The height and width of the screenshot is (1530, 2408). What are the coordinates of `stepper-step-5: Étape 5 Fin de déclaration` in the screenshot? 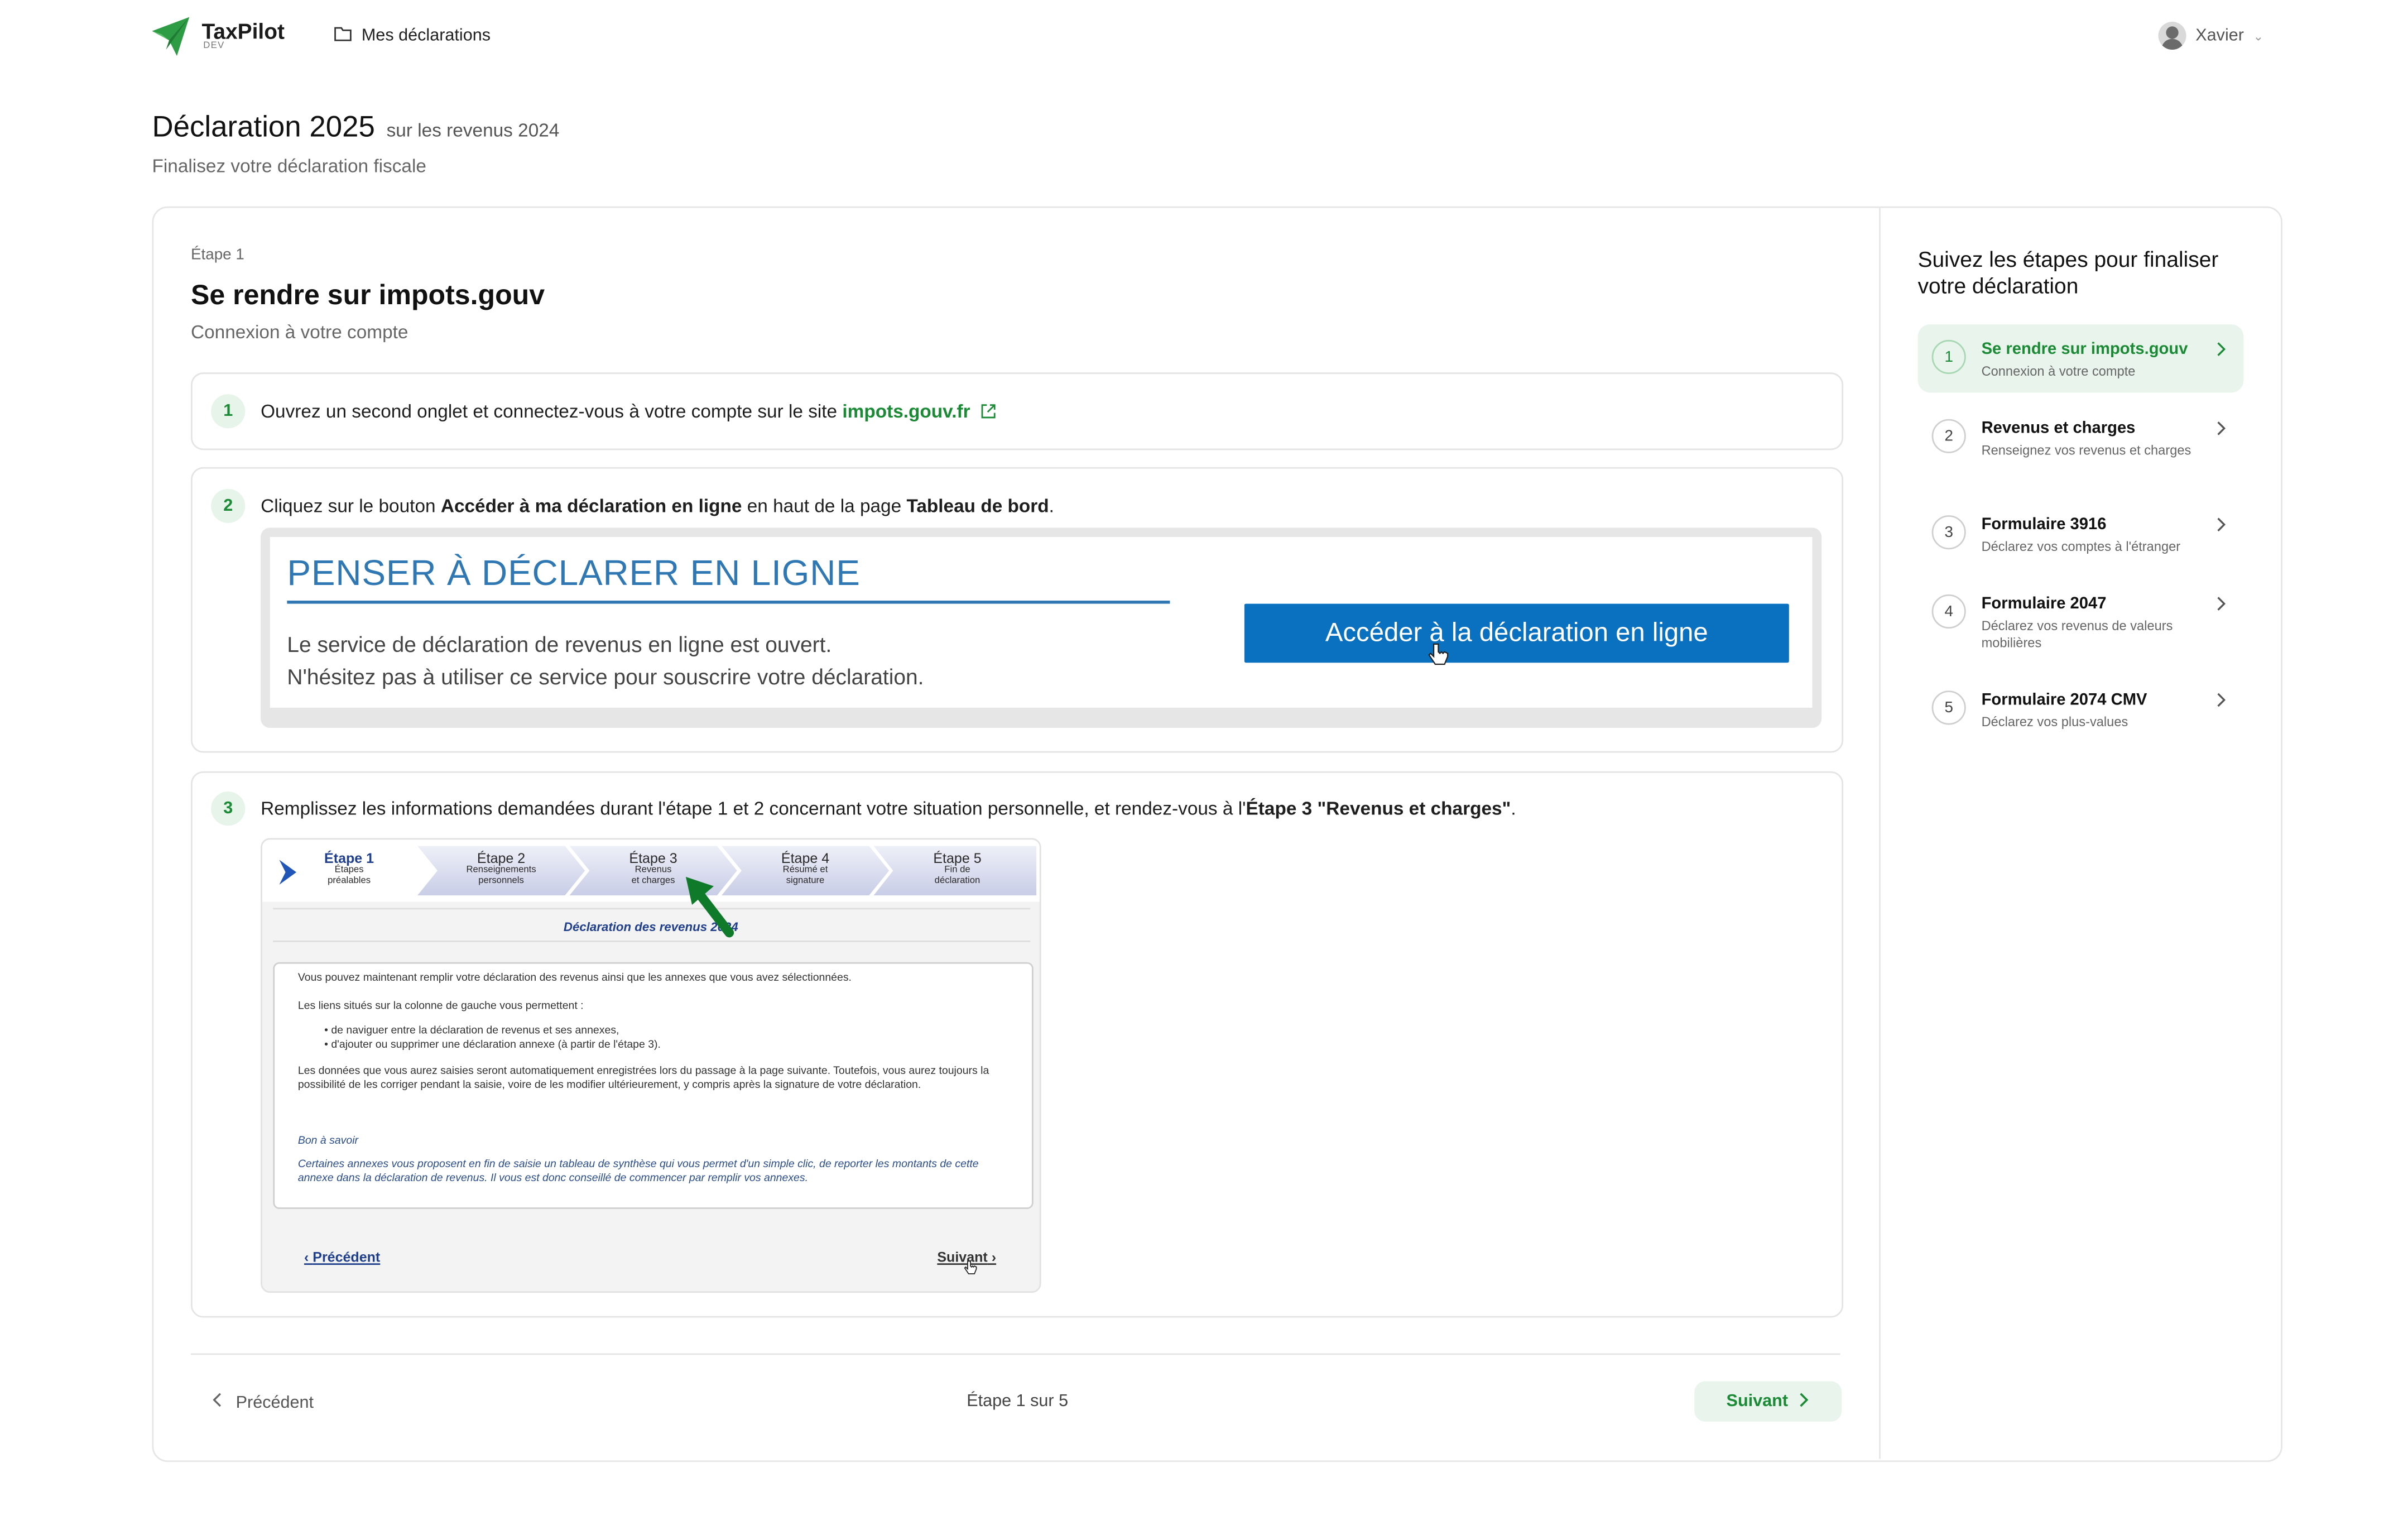 It's located at (957, 870).